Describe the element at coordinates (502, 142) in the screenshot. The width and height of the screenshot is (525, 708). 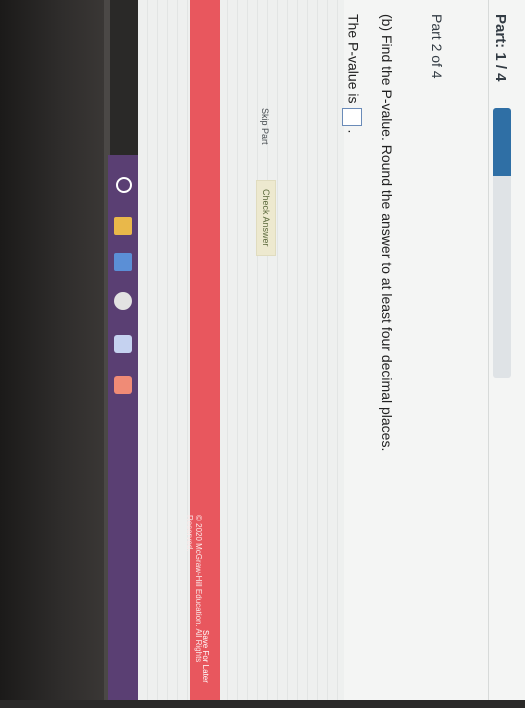
I see `progress-fill` at that location.